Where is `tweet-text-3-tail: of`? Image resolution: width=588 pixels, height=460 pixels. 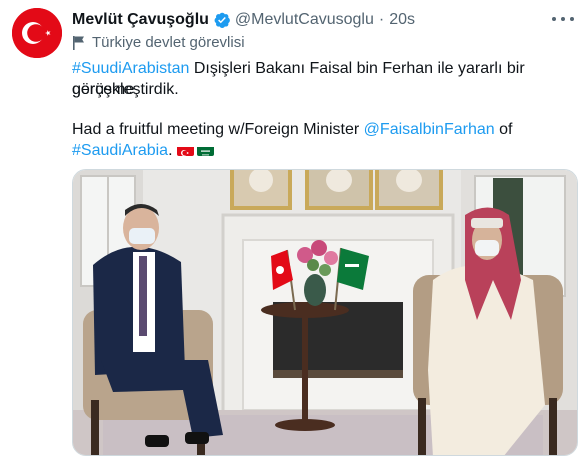 tweet-text-3-tail: of is located at coordinates (503, 129).